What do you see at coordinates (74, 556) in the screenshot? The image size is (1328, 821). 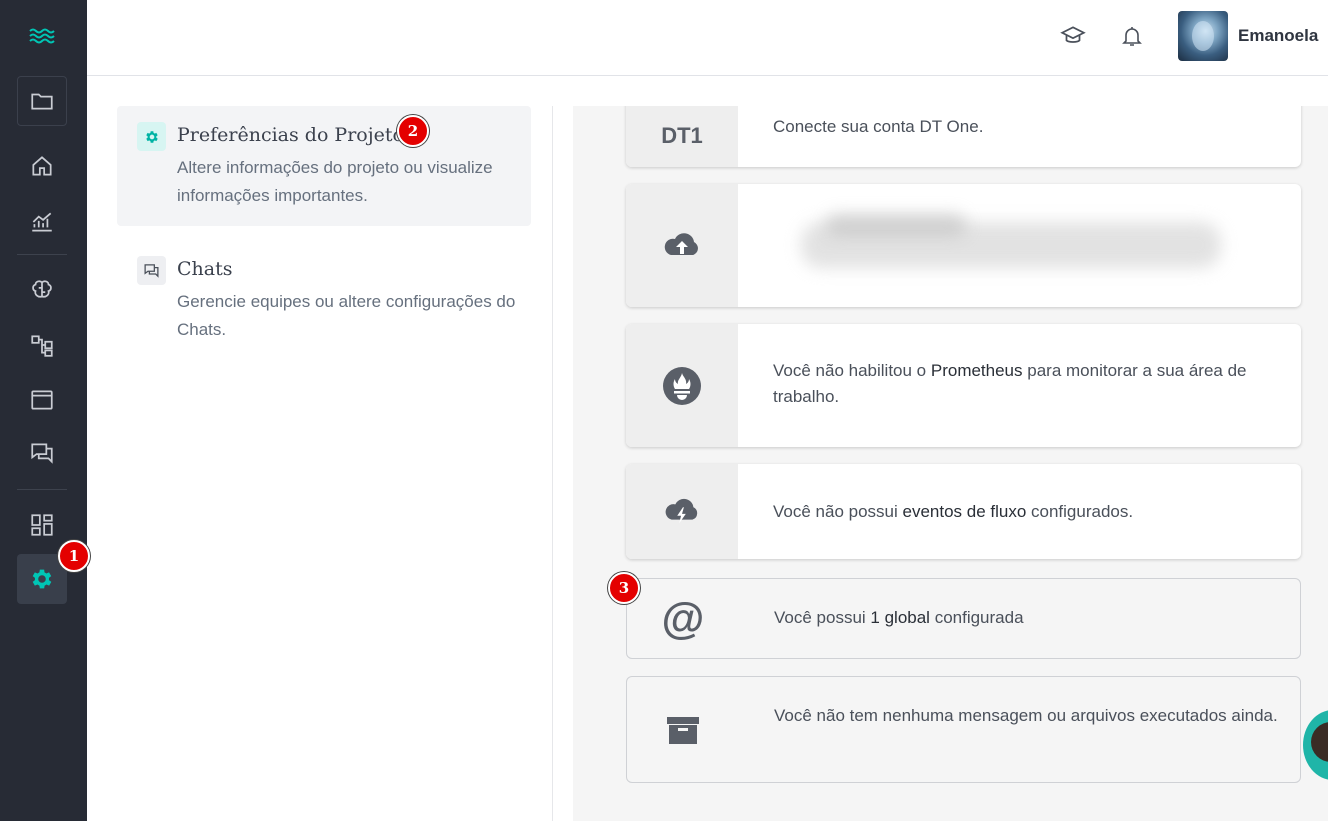 I see `step-badge-1: 1` at bounding box center [74, 556].